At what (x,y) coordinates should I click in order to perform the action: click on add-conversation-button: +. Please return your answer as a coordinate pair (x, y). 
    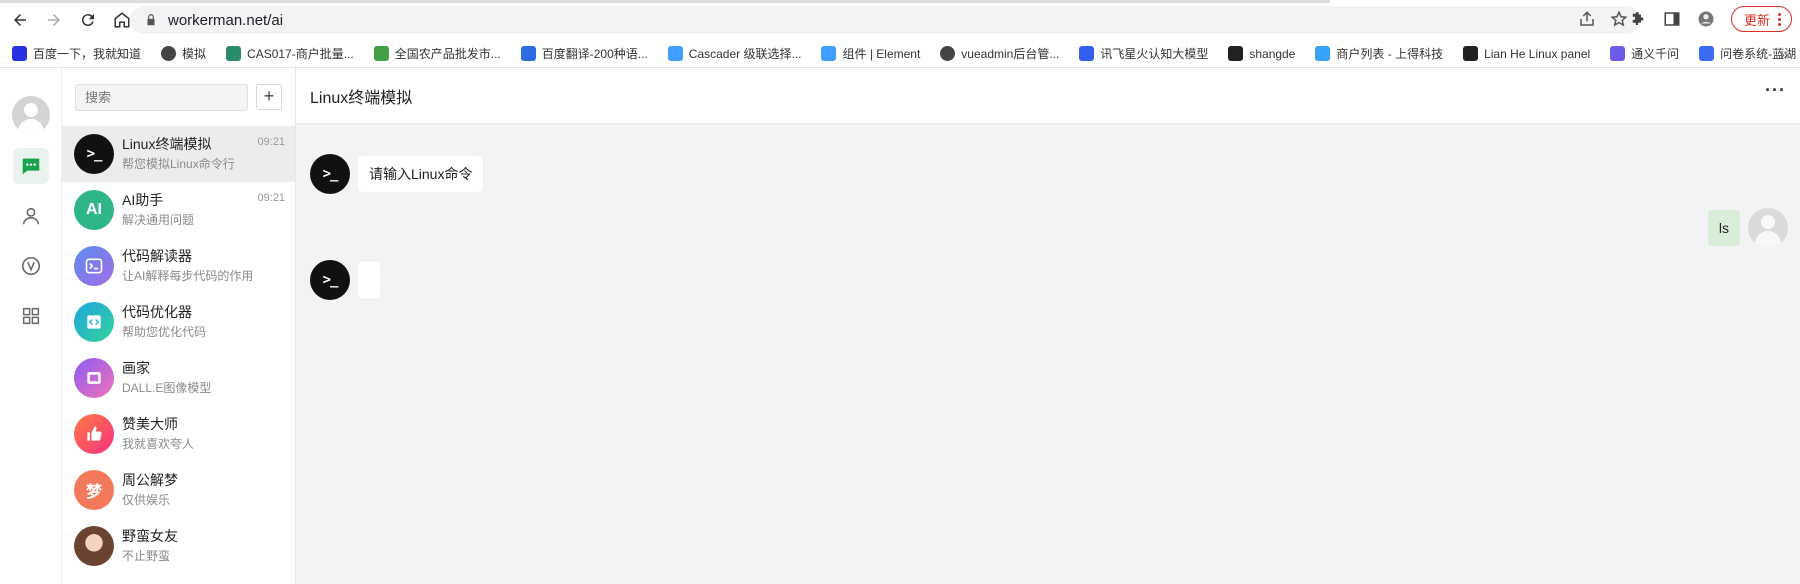
    Looking at the image, I should click on (269, 97).